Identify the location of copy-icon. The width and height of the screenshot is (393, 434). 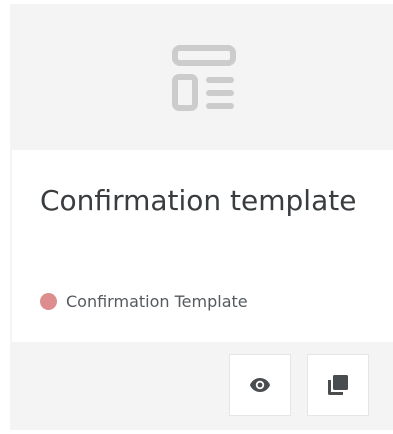
(338, 385).